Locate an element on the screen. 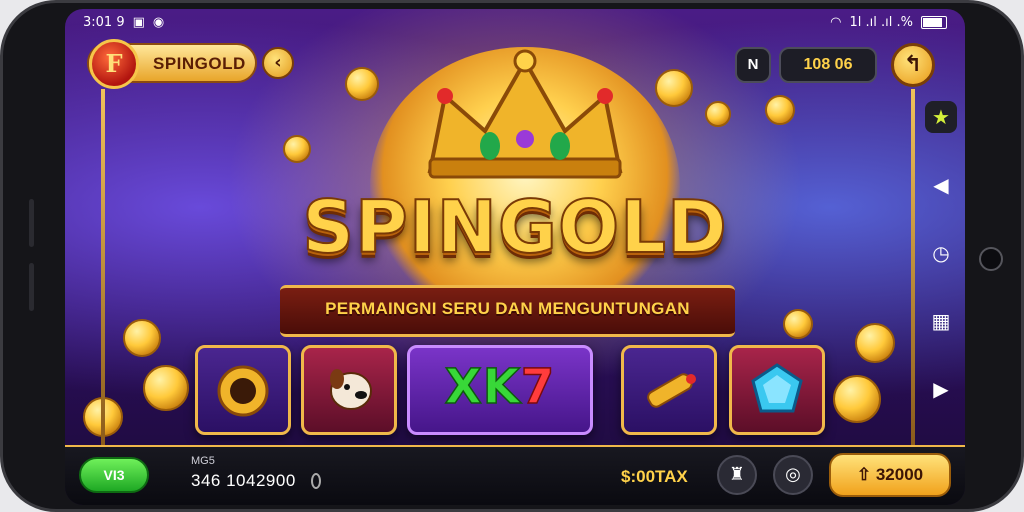  gift-icon: ▦ is located at coordinates (941, 321).